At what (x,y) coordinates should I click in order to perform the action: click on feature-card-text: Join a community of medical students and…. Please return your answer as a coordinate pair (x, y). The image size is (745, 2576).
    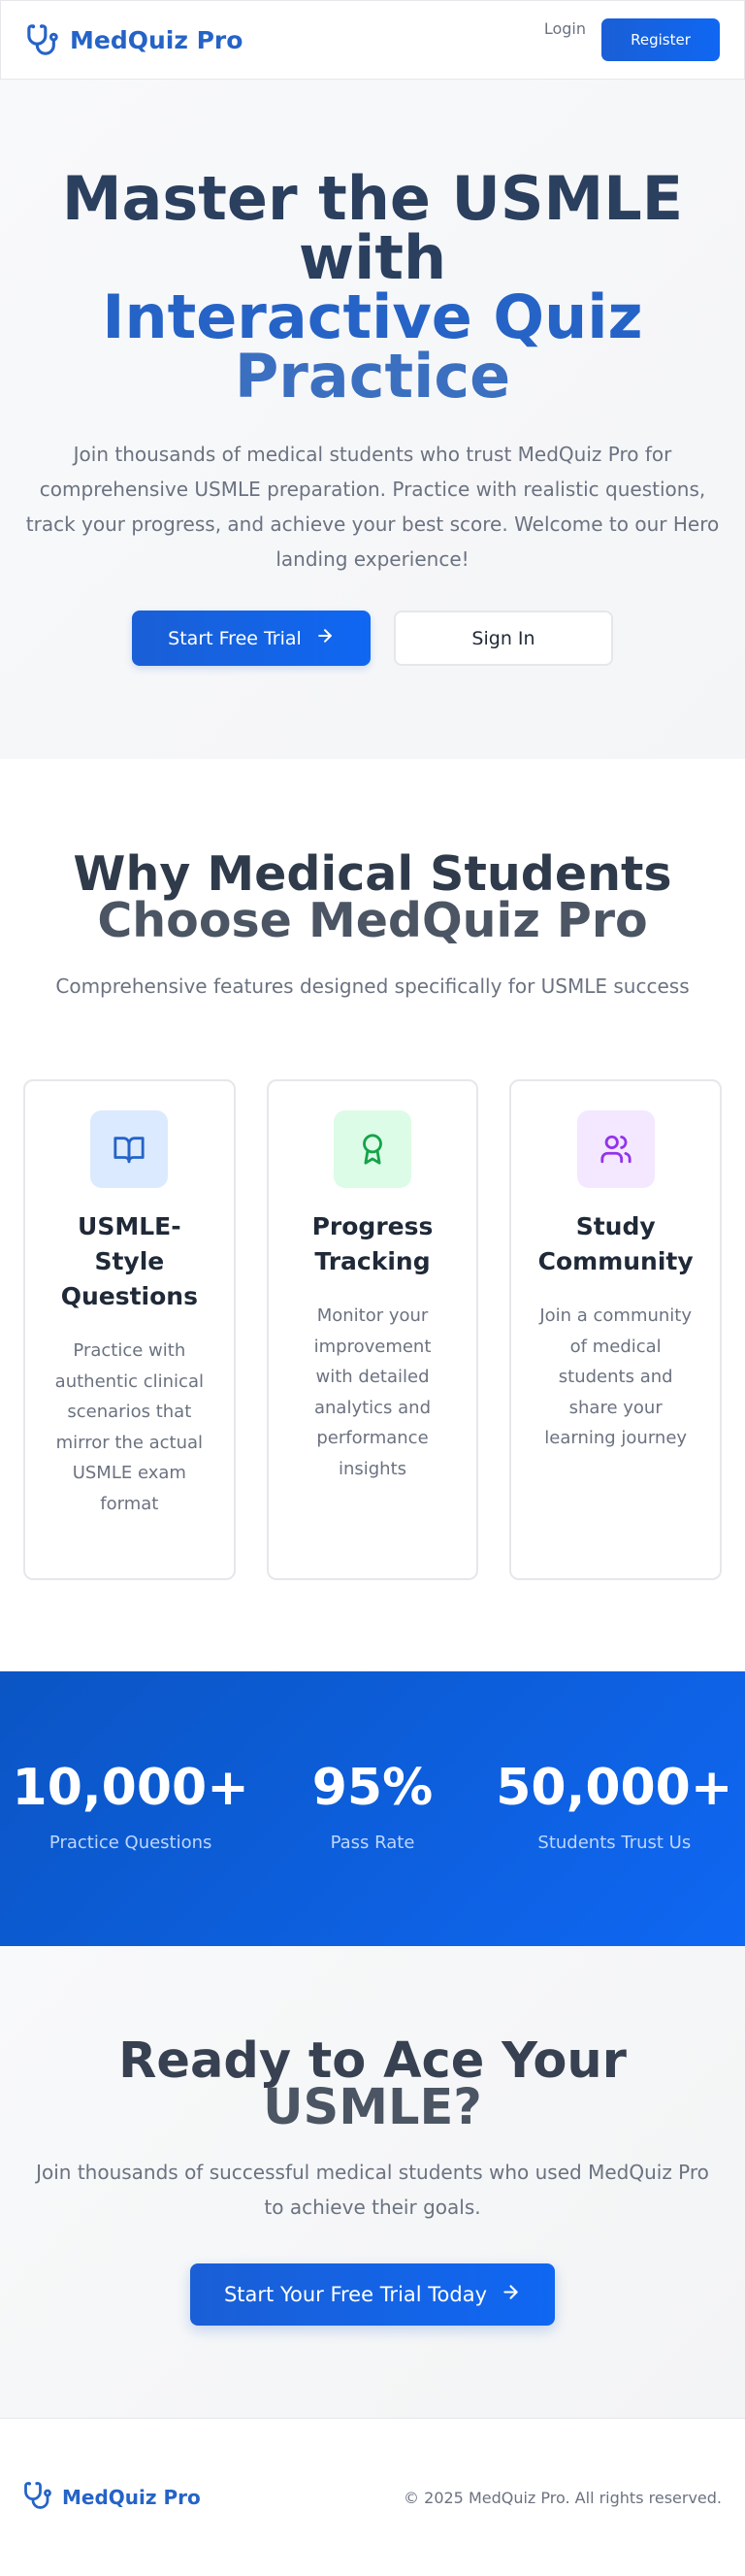
    Looking at the image, I should click on (616, 1376).